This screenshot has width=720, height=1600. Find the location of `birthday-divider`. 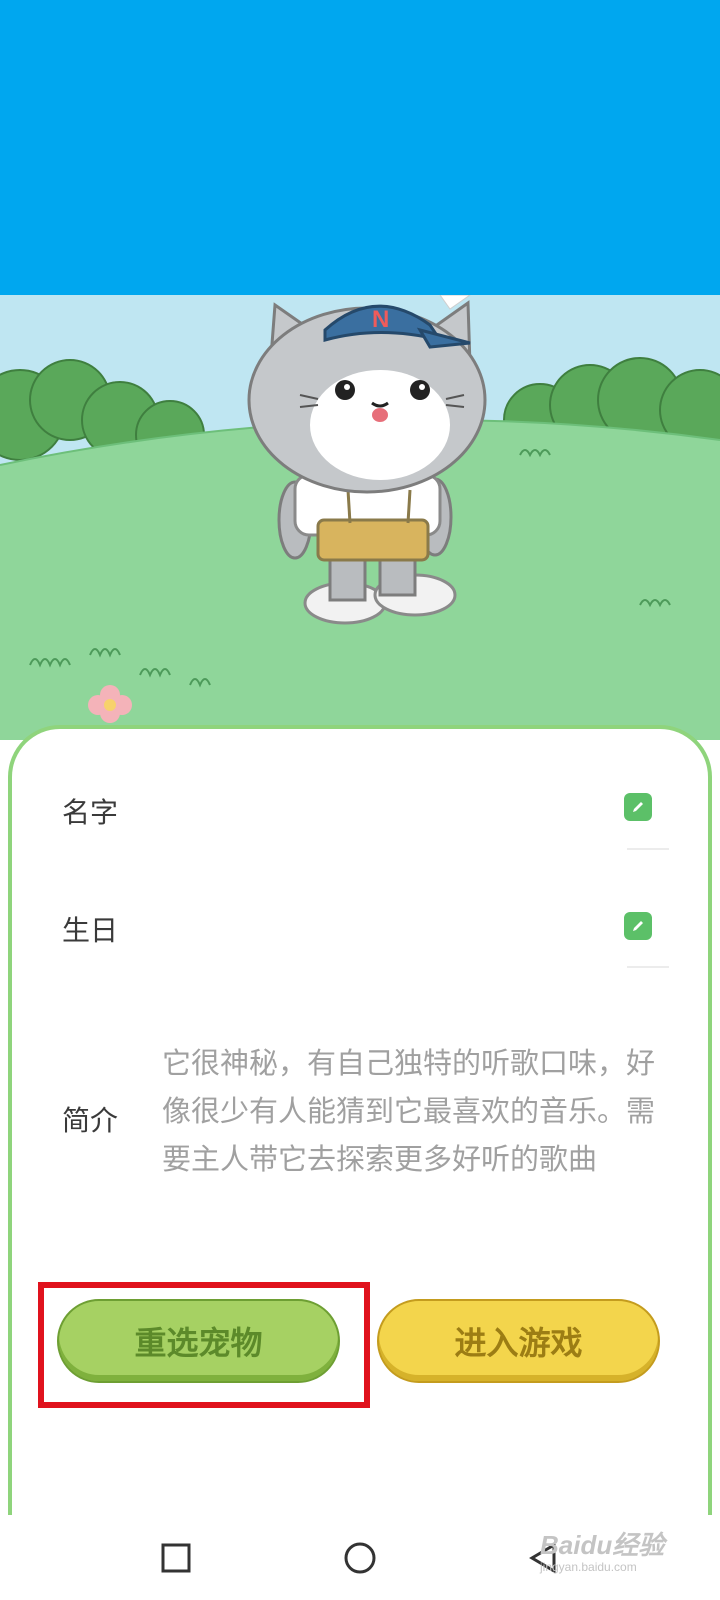

birthday-divider is located at coordinates (648, 967).